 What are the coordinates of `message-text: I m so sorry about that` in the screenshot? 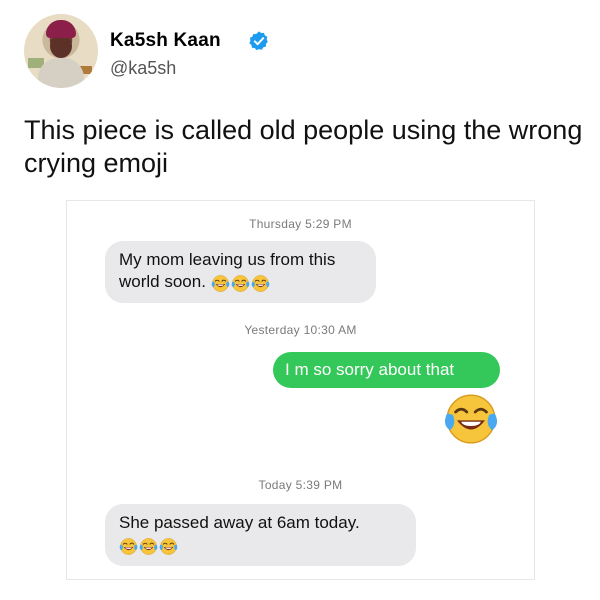 It's located at (370, 369).